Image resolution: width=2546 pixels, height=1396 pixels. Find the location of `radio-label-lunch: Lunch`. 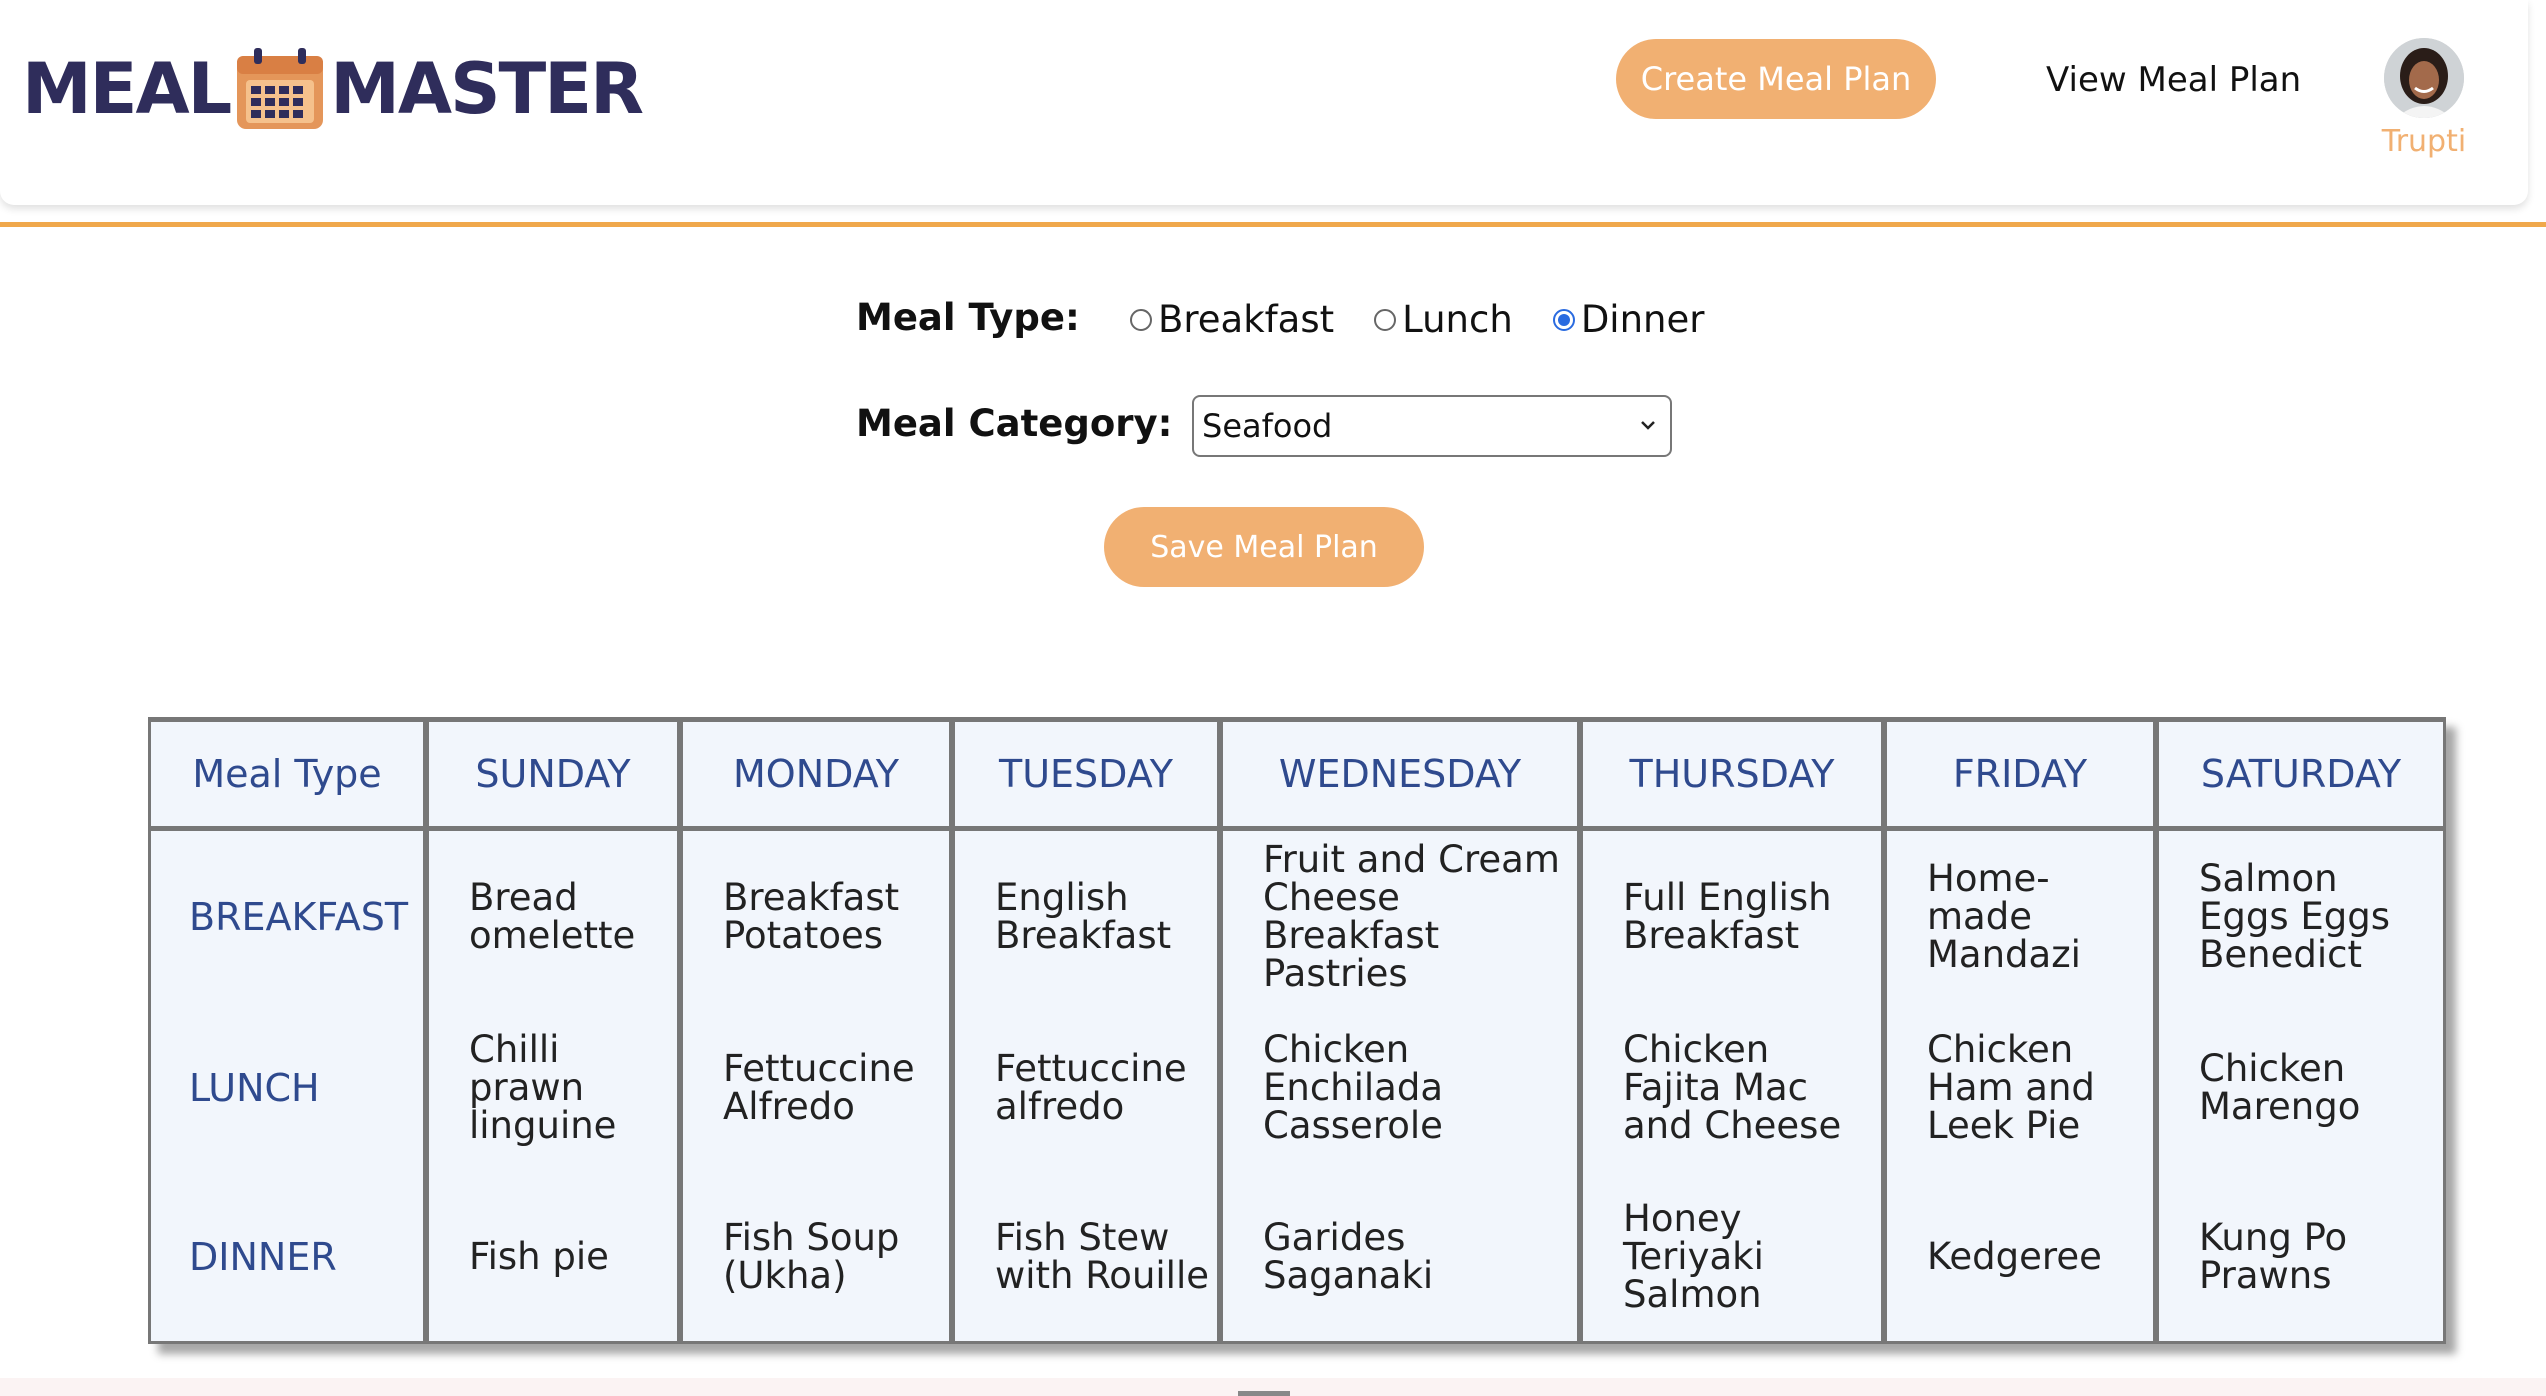

radio-label-lunch: Lunch is located at coordinates (1457, 319).